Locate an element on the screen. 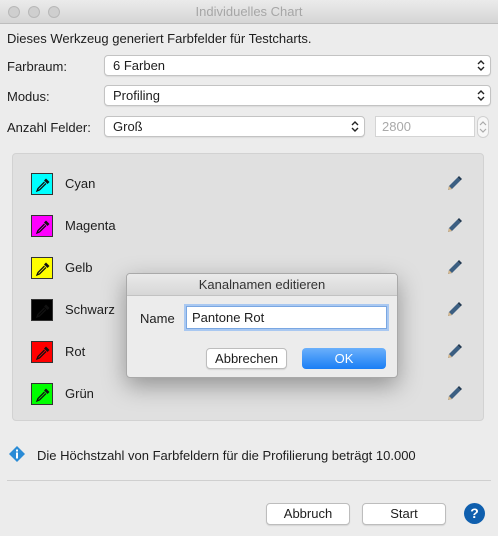  stepper-arrows-icon is located at coordinates (483, 127).